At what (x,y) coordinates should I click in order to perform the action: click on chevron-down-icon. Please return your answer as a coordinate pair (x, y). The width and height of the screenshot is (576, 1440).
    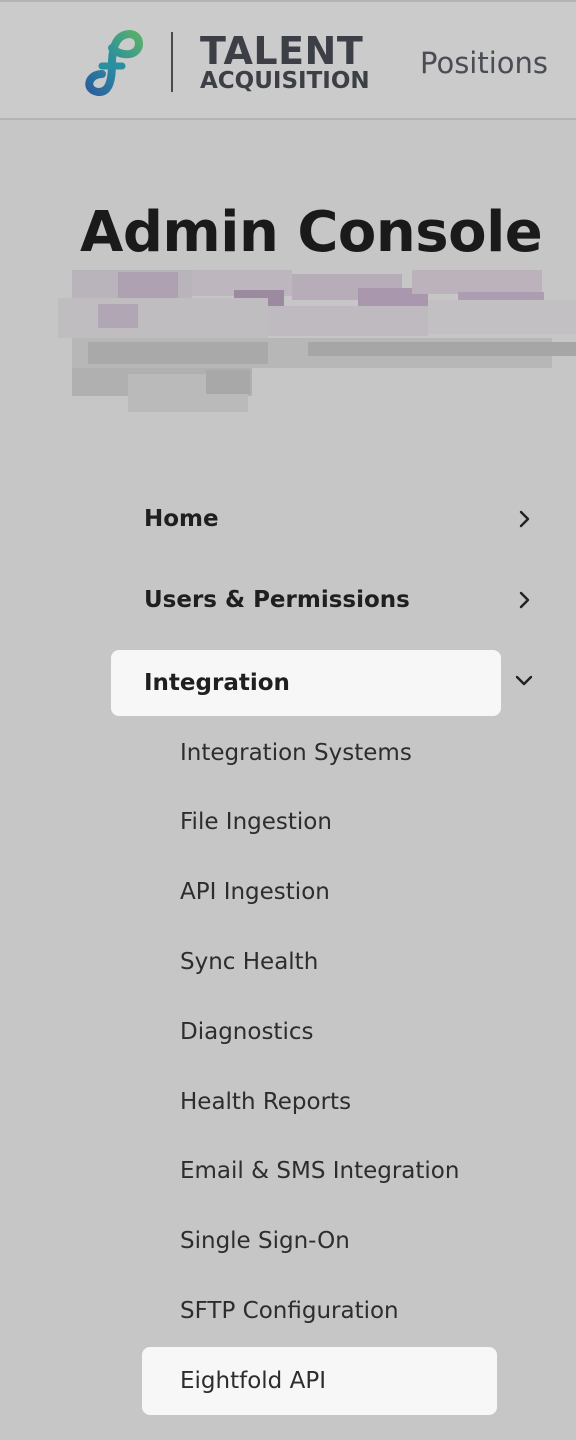
    Looking at the image, I should click on (524, 680).